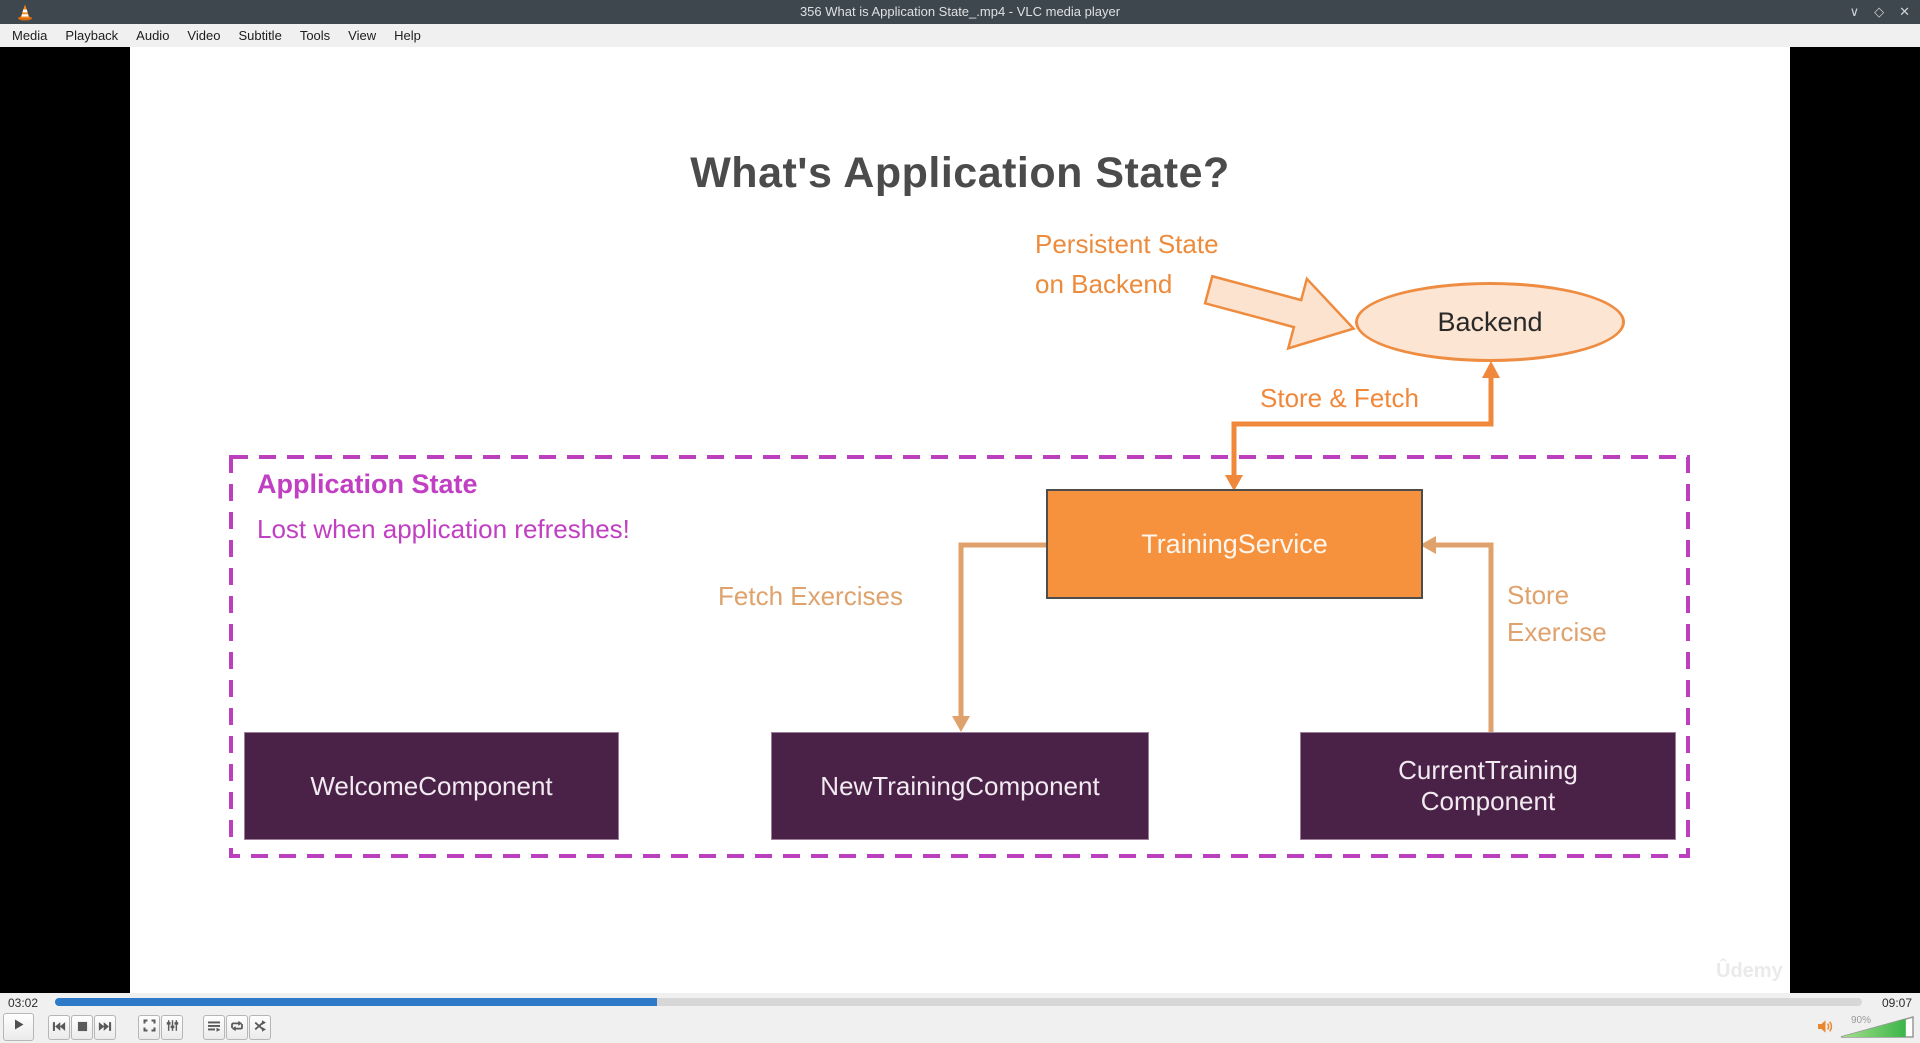 The width and height of the screenshot is (1920, 1043). I want to click on training-service-node: TrainingService, so click(1234, 544).